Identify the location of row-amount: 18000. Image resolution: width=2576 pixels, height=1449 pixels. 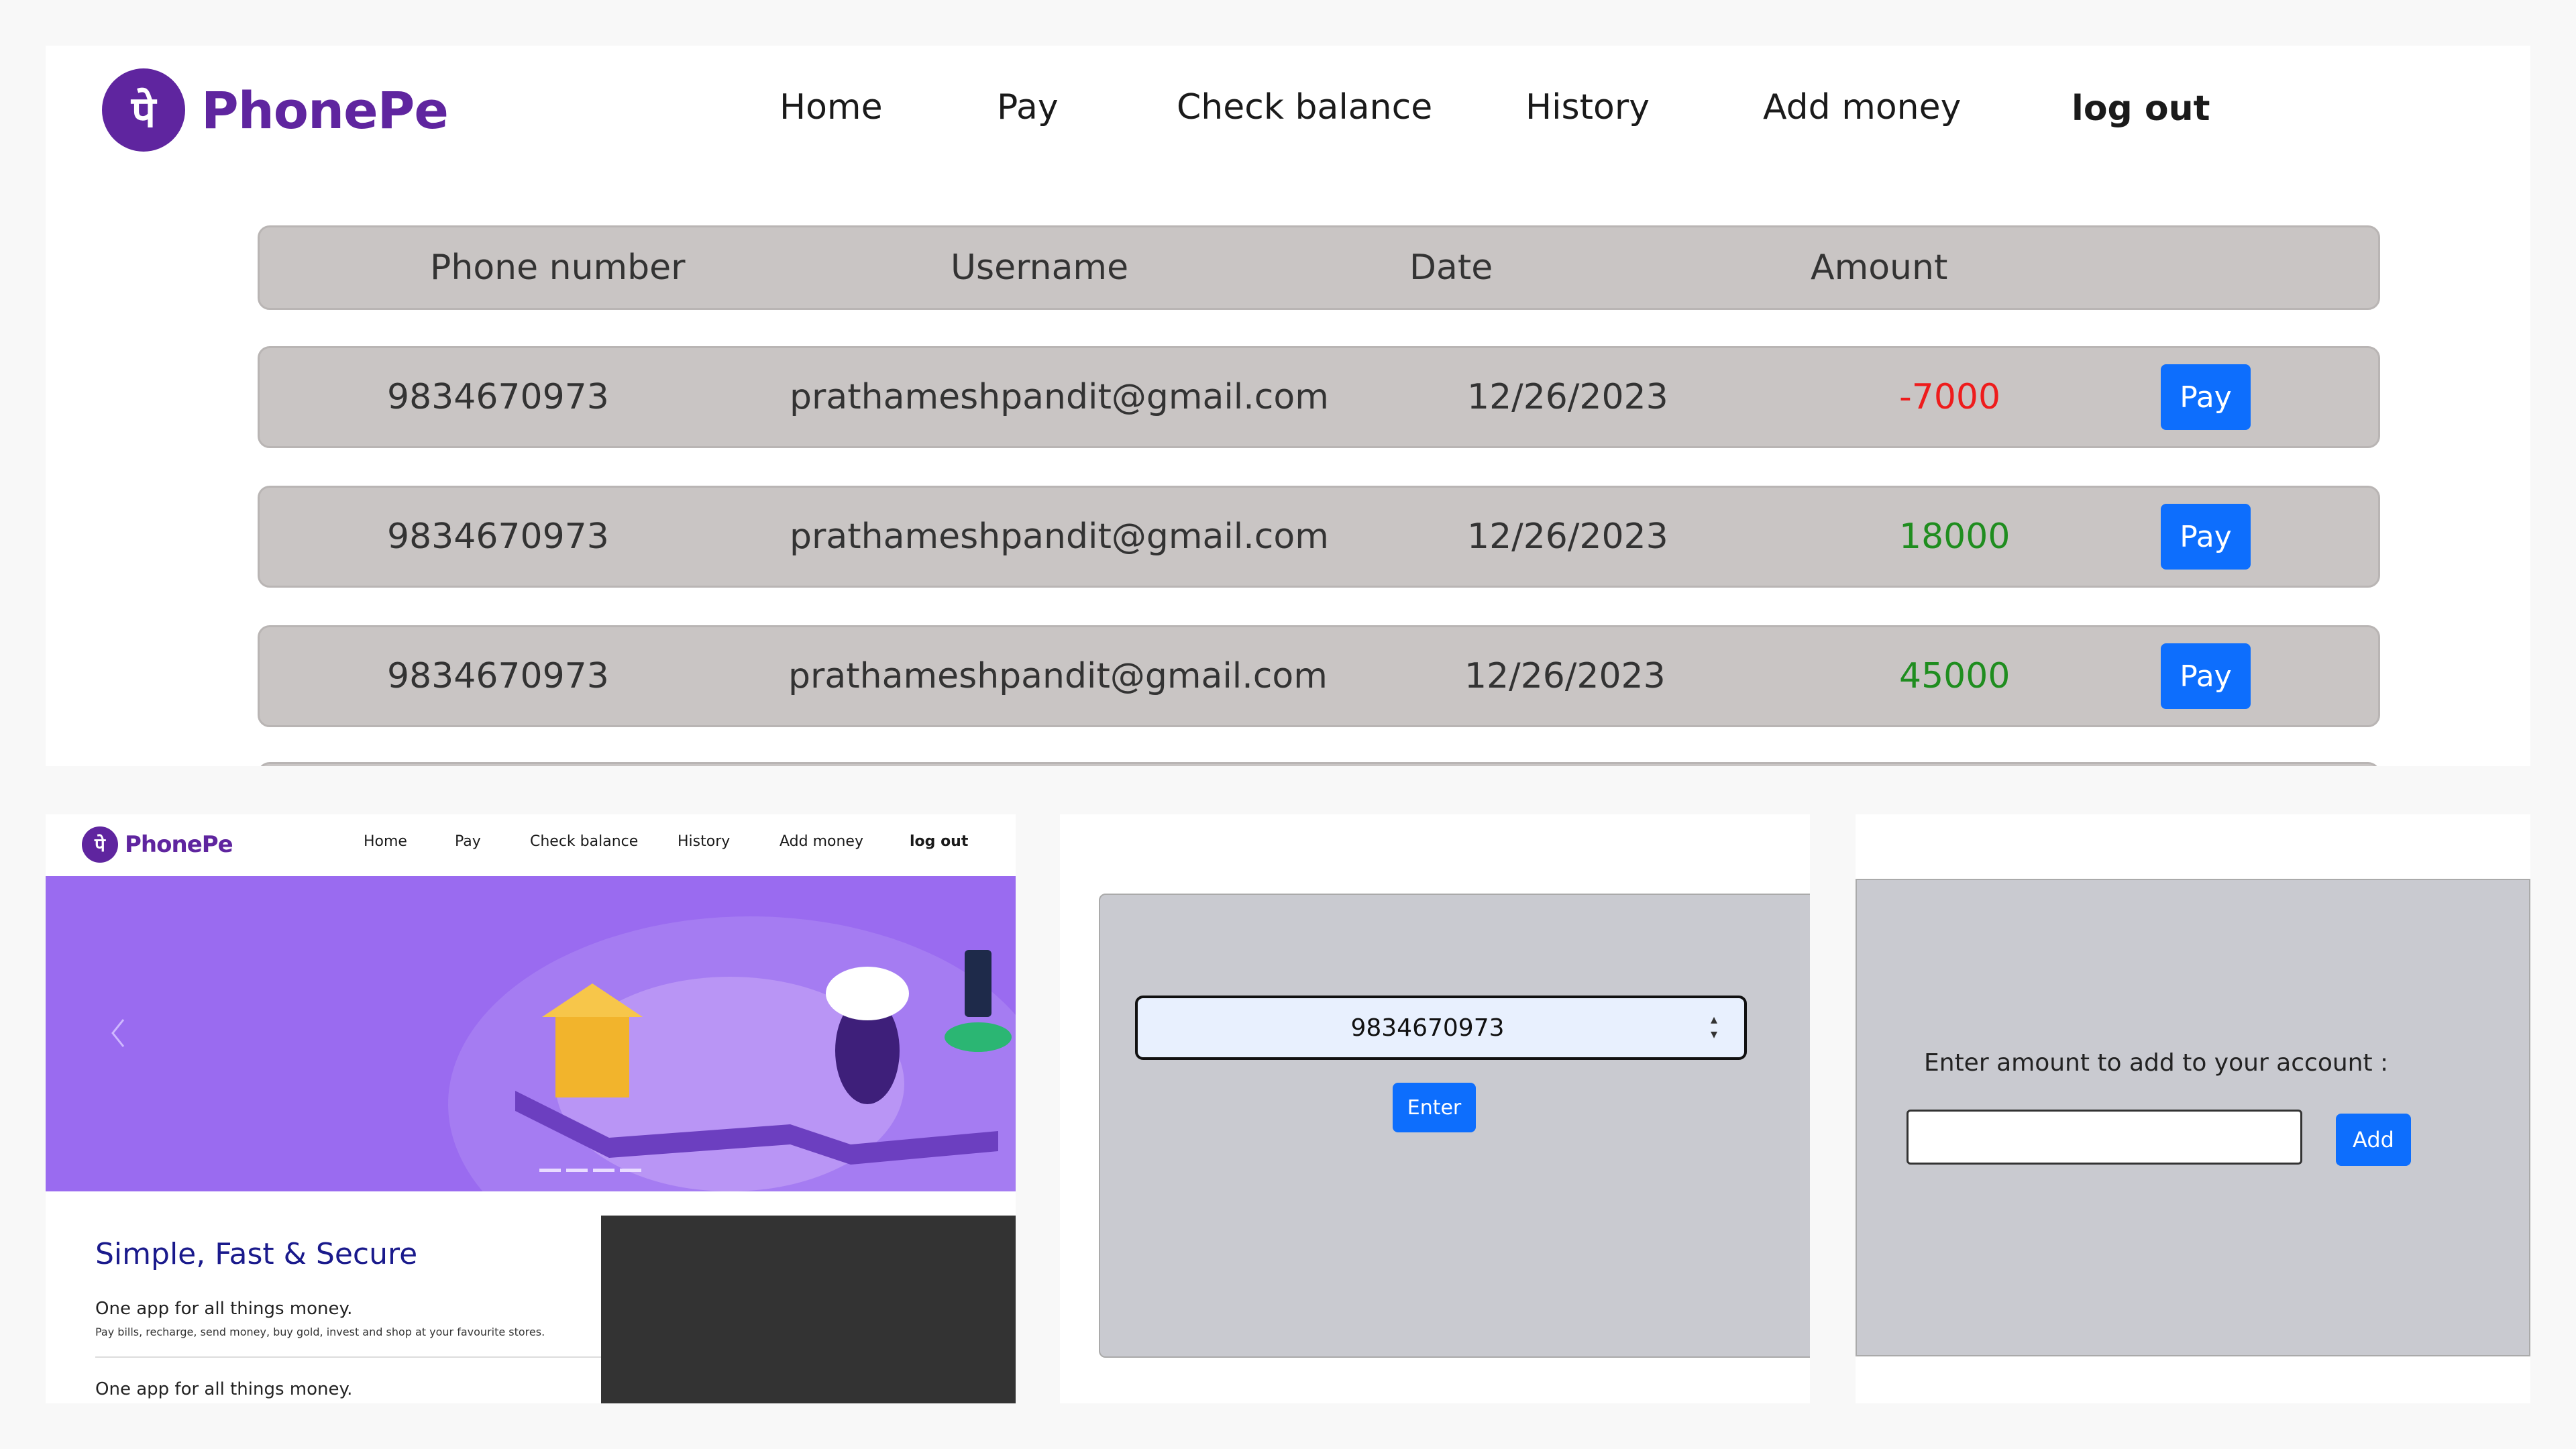
(1954, 537).